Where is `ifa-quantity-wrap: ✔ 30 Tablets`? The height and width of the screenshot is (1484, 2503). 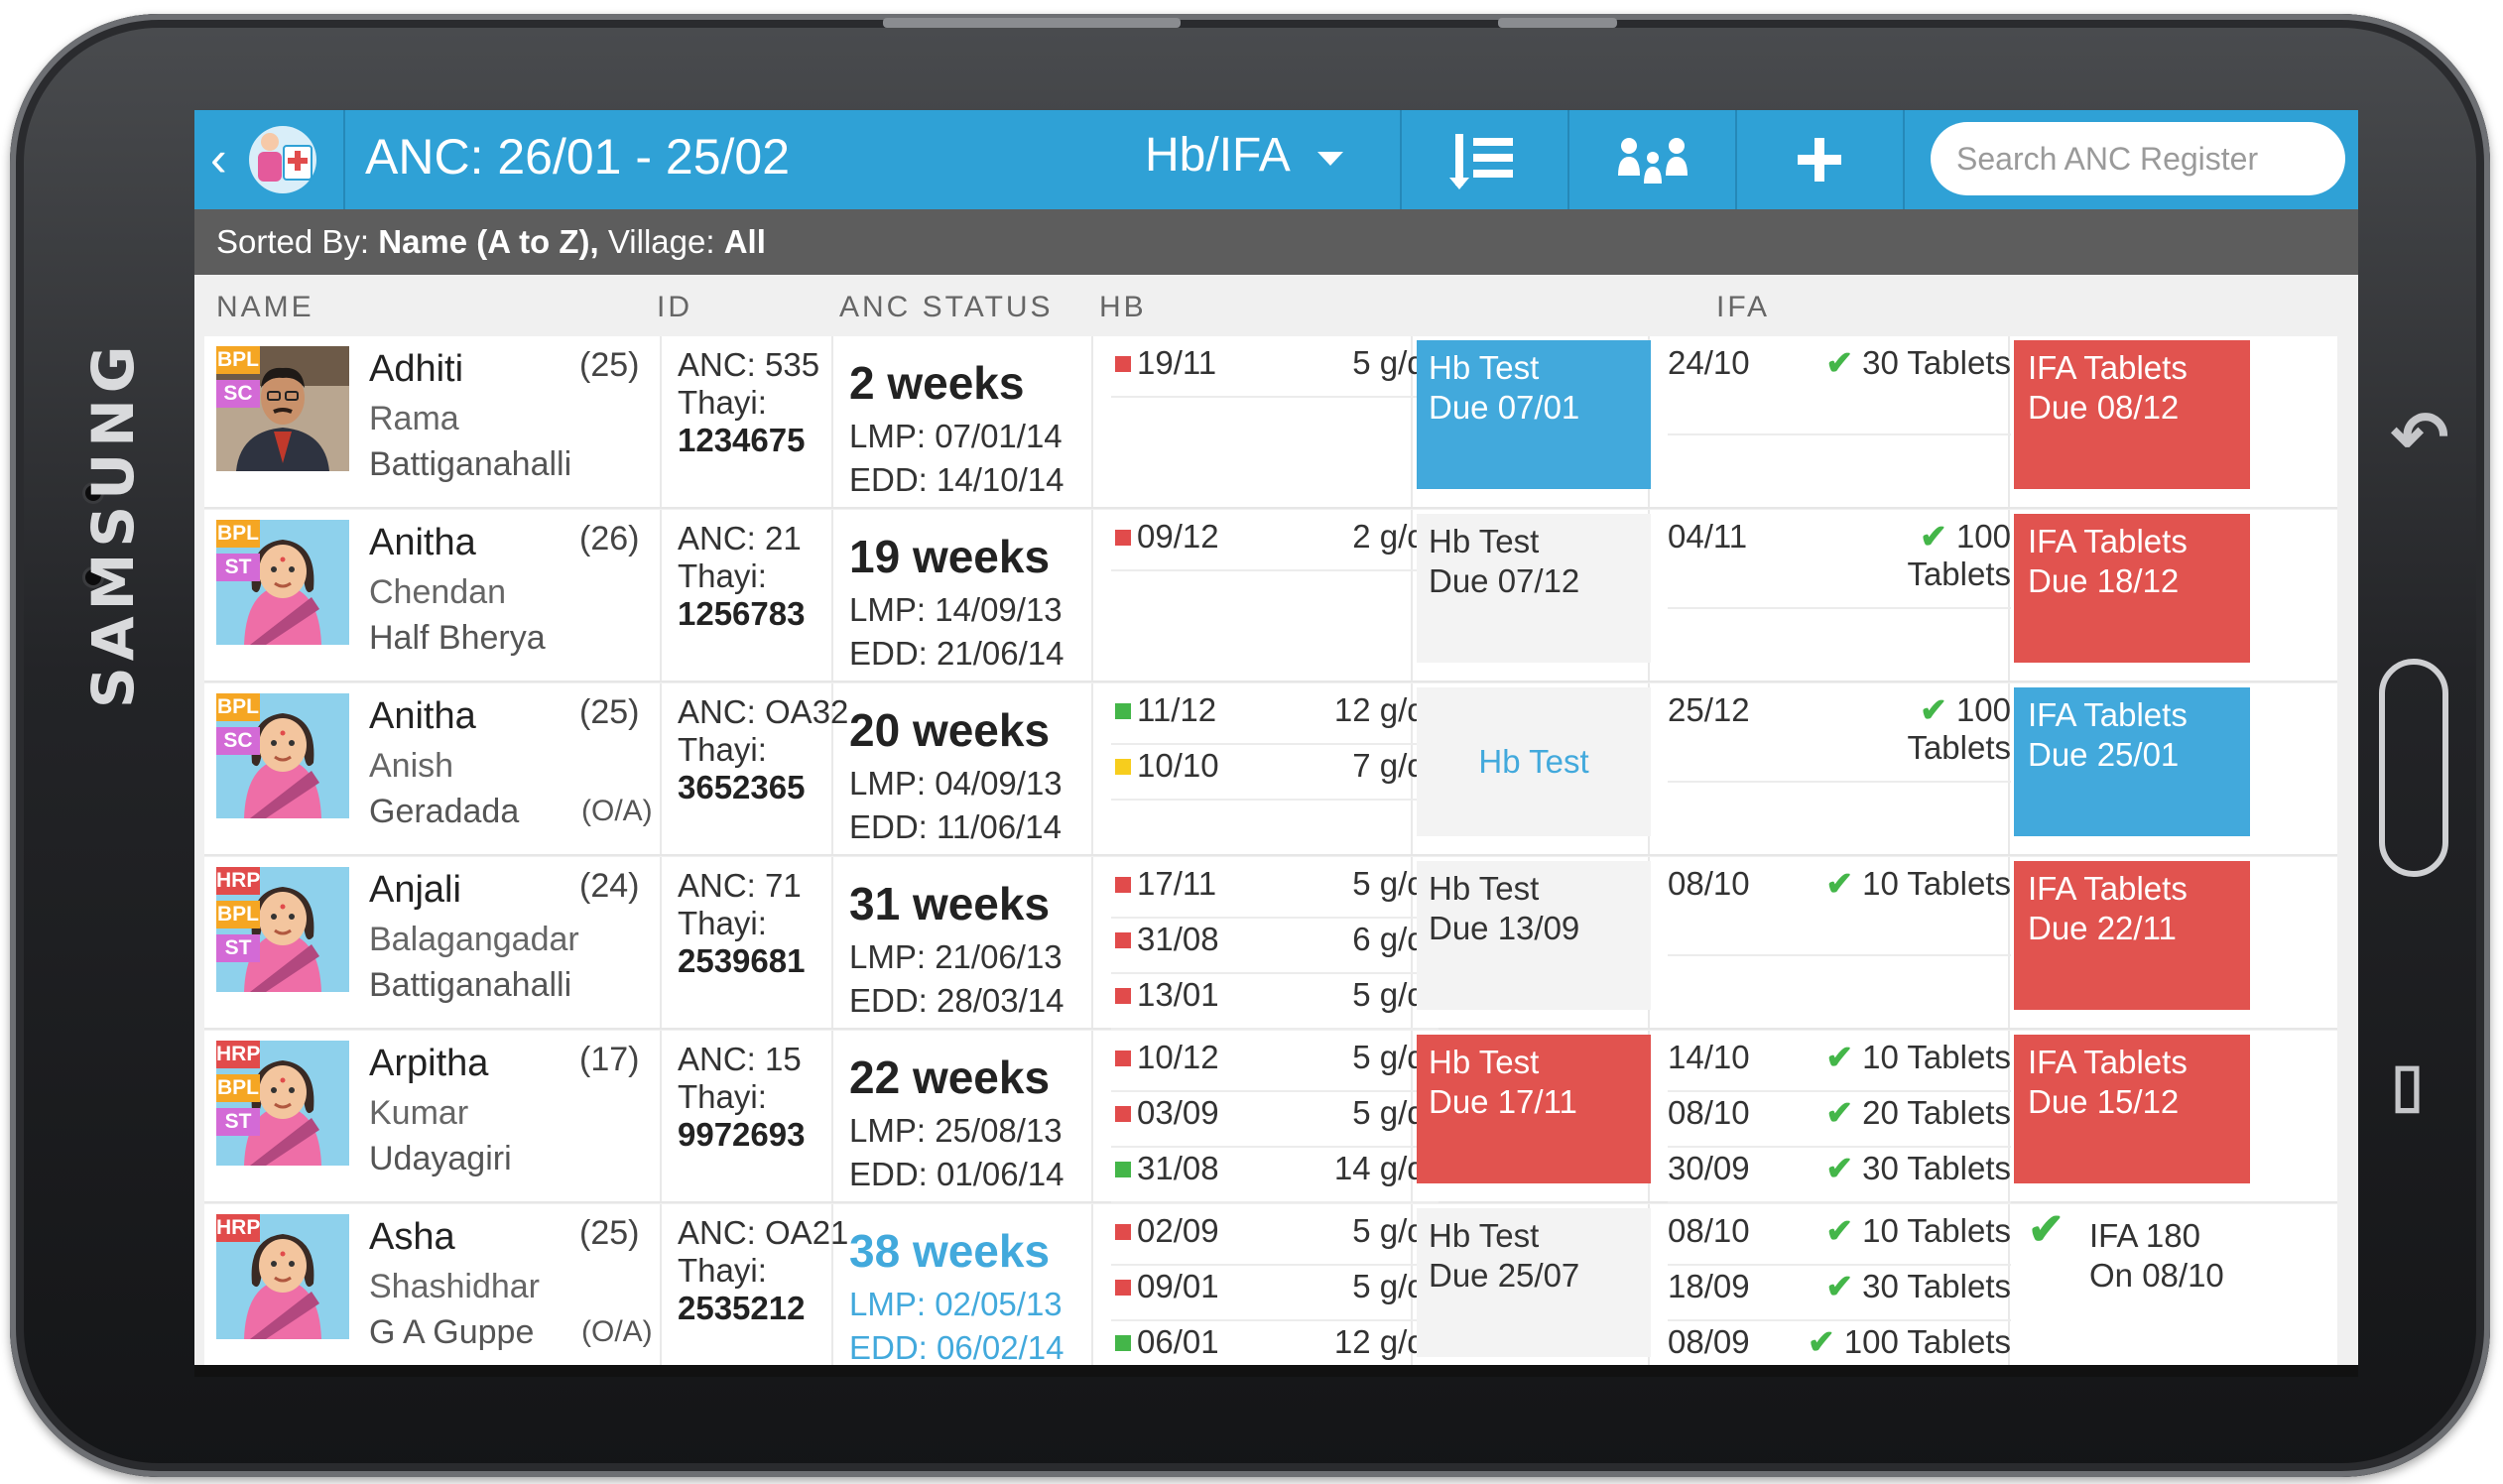
ifa-quantity-wrap: ✔ 30 Tablets is located at coordinates (1918, 1168).